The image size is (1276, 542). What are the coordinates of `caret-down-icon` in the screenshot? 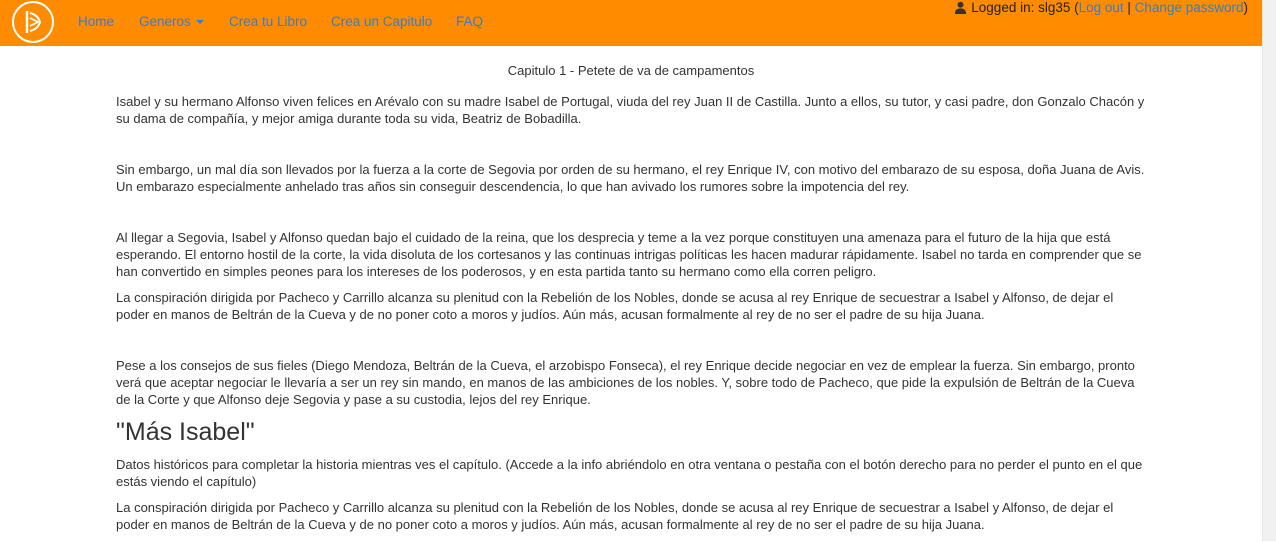 It's located at (199, 22).